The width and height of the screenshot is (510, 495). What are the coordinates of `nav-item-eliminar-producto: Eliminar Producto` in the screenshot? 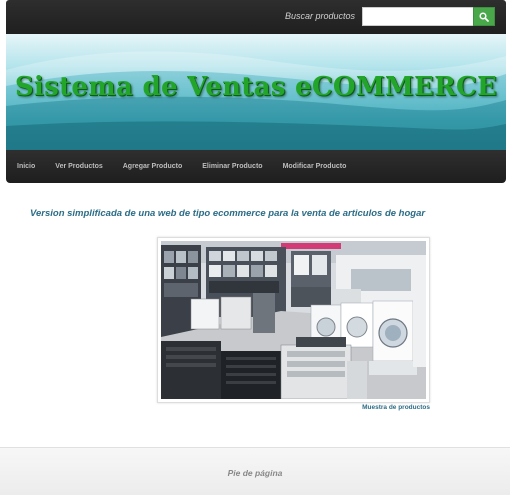 It's located at (232, 166).